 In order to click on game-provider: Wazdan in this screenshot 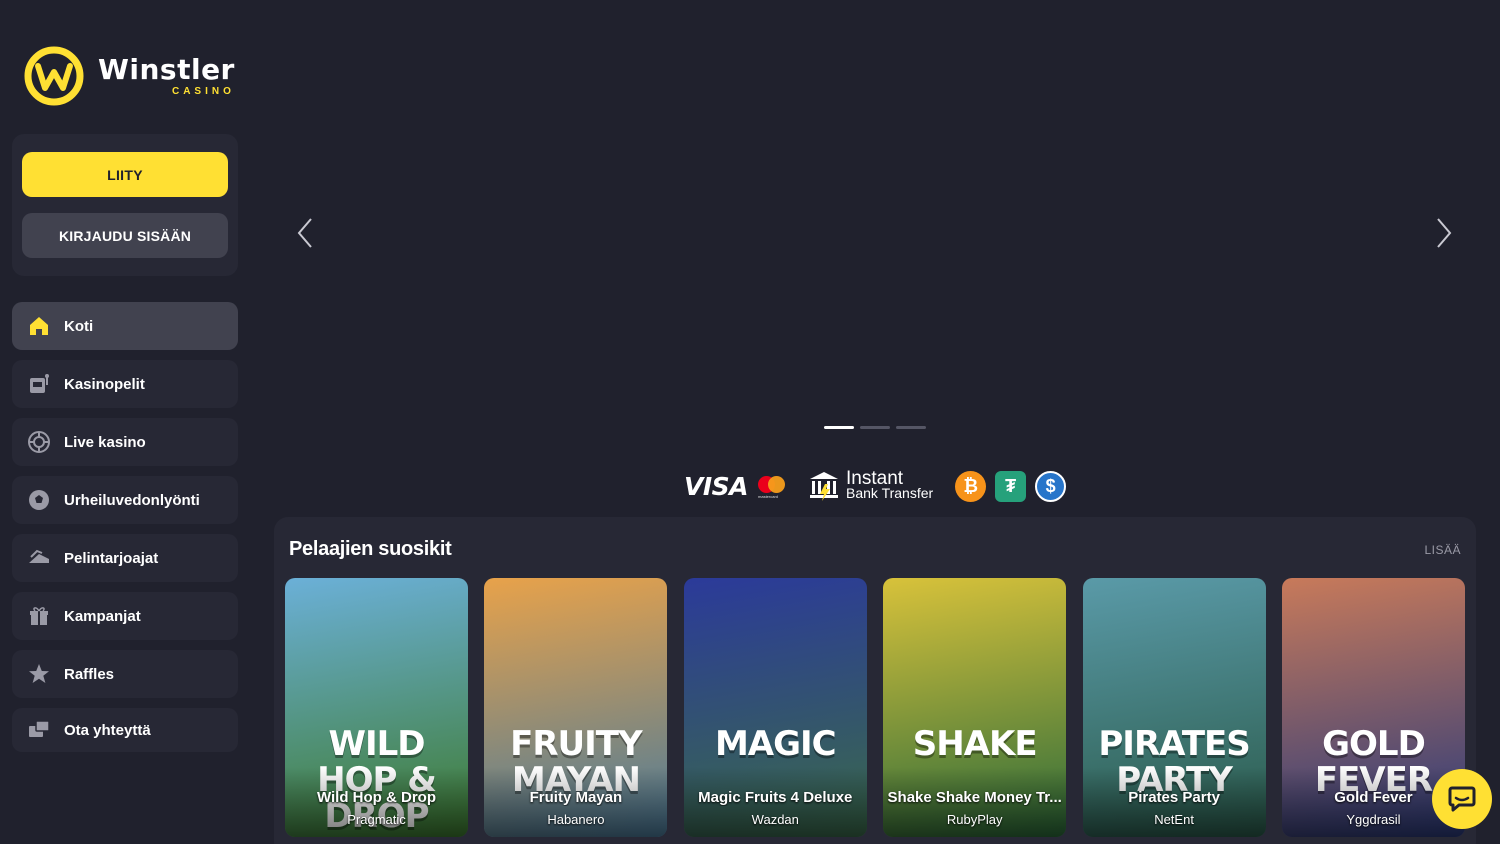, I will do `click(775, 819)`.